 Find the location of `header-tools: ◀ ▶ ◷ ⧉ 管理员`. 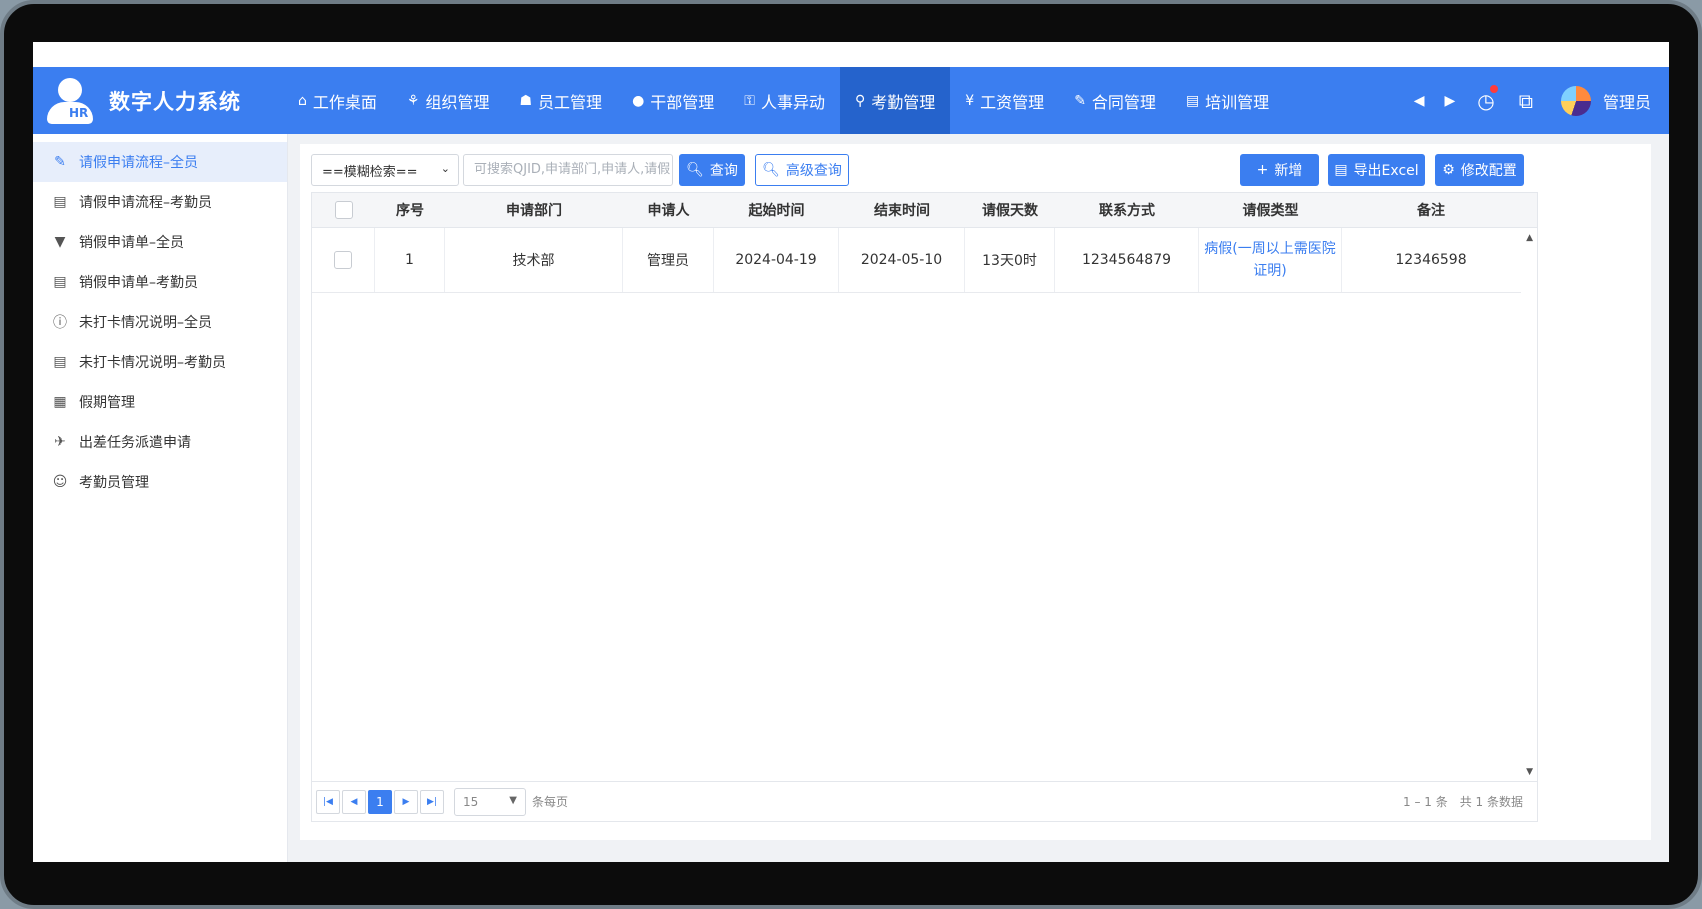

header-tools: ◀ ▶ ◷ ⧉ 管理员 is located at coordinates (1536, 100).